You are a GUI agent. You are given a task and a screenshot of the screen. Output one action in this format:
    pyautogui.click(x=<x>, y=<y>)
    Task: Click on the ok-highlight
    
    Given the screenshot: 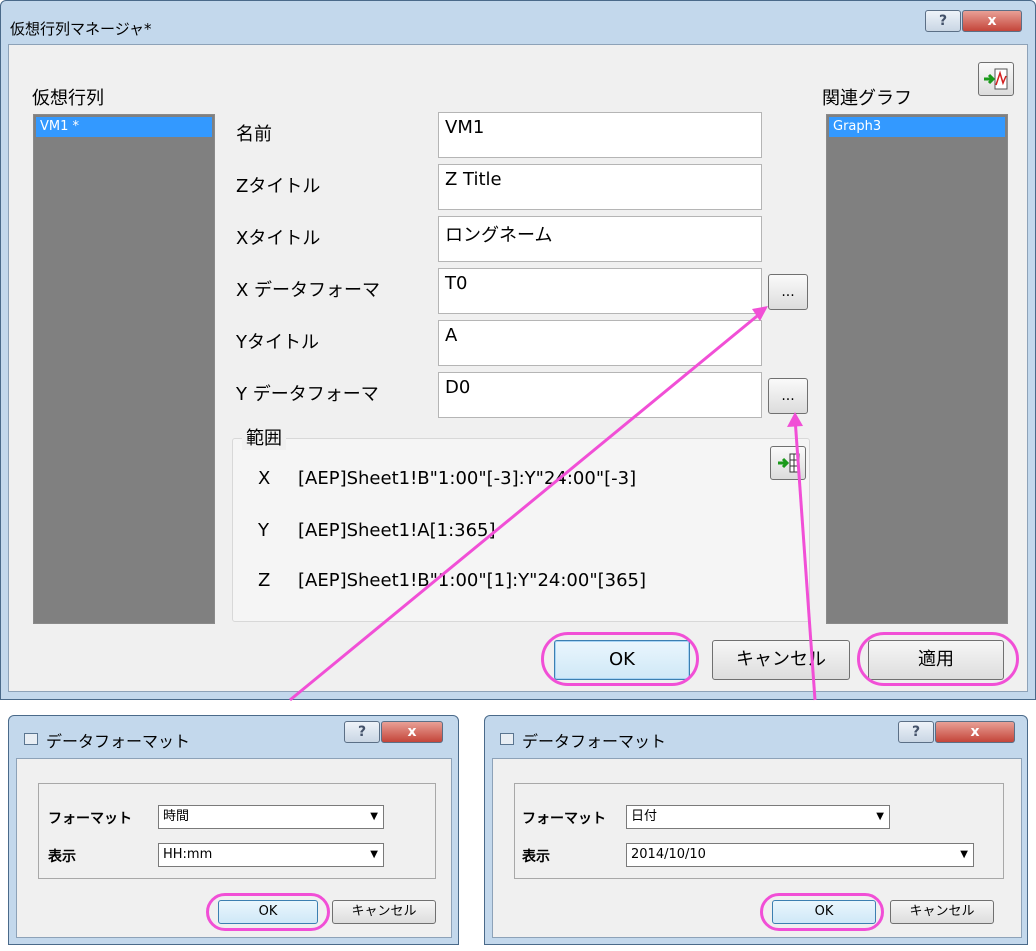 What is the action you would take?
    pyautogui.click(x=620, y=659)
    